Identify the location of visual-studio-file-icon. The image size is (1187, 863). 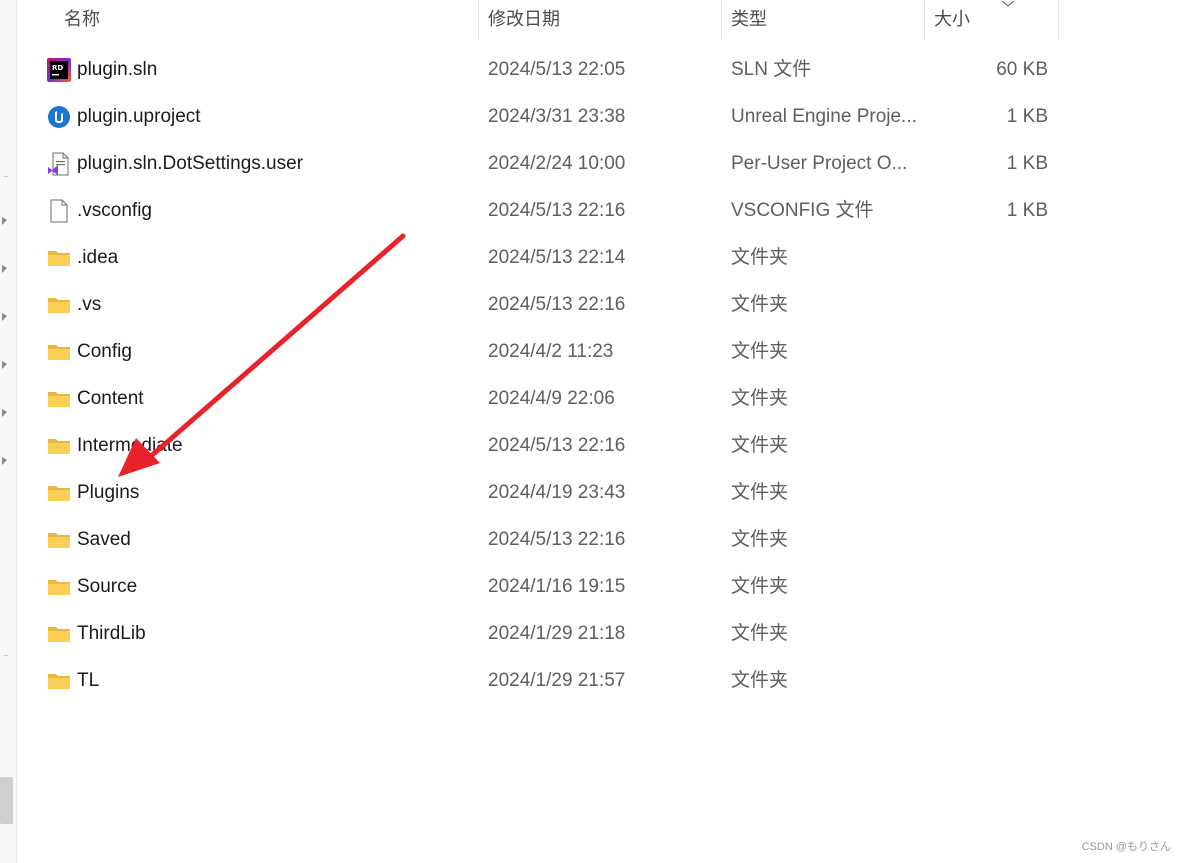
(58, 164).